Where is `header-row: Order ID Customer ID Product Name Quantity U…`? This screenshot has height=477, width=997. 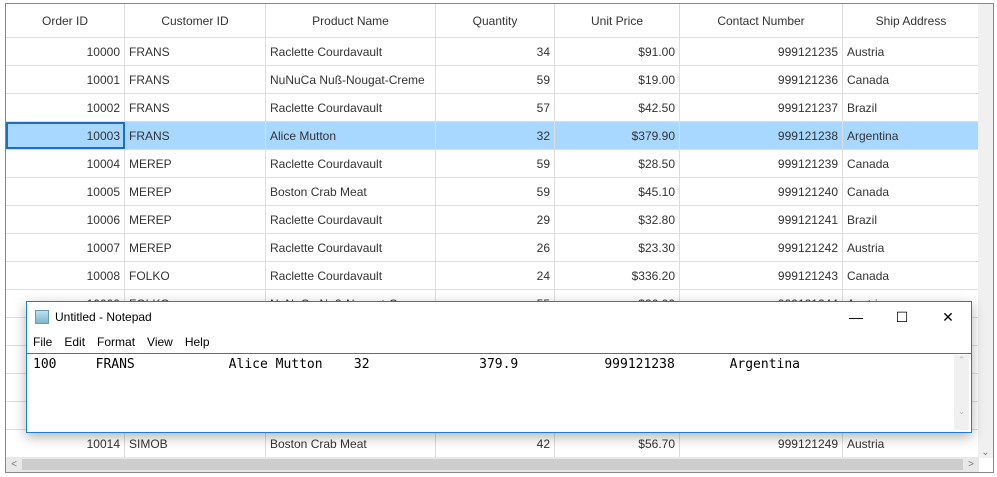
header-row: Order ID Customer ID Product Name Quantity U… is located at coordinates (493, 21).